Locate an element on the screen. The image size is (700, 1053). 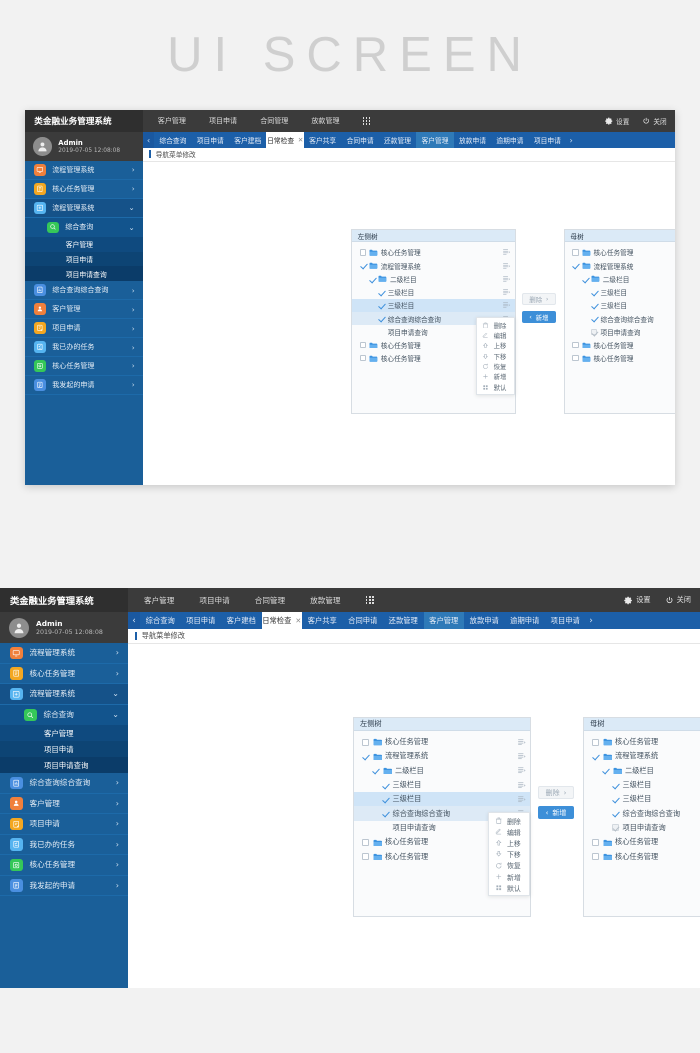
context-menu-item-删除: 删除 is located at coordinates (509, 820).